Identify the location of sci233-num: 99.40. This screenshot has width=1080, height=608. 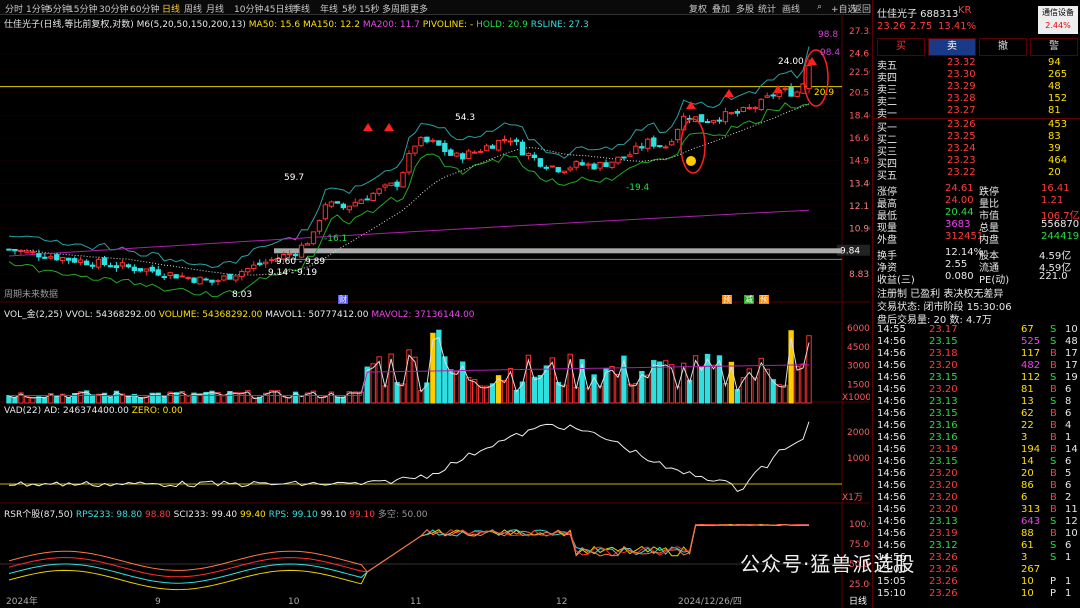
(253, 515).